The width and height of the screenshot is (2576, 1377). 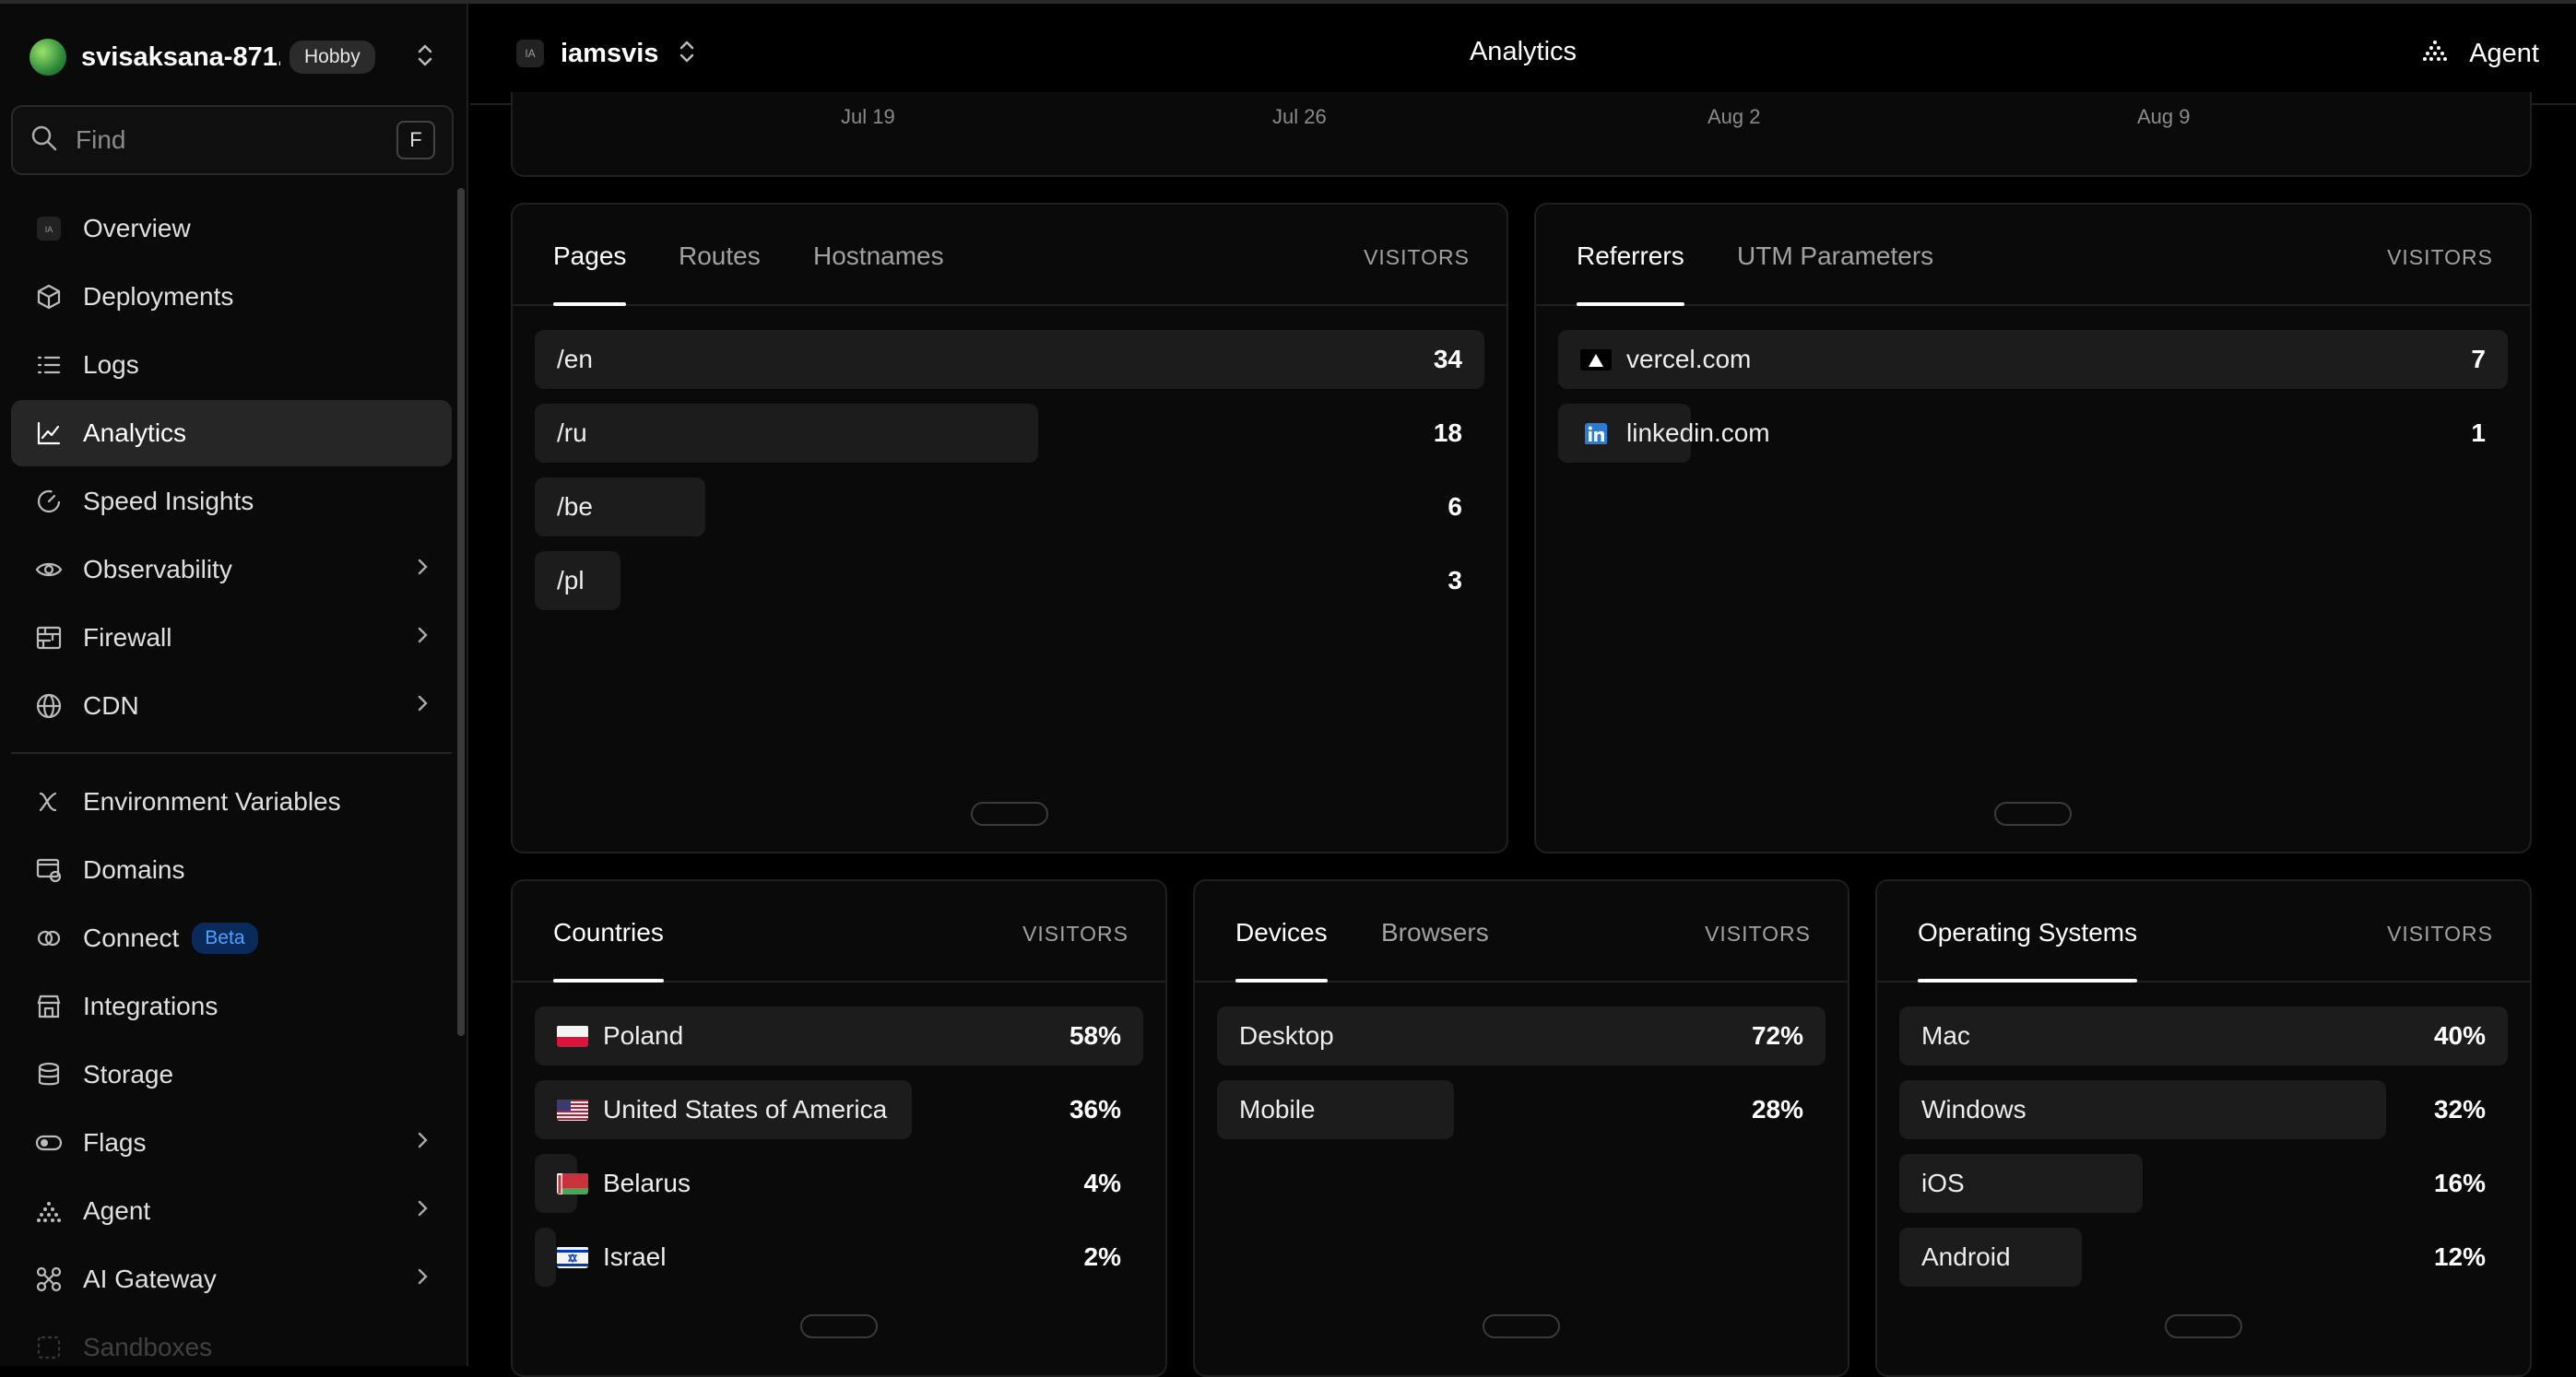 What do you see at coordinates (1521, 1109) in the screenshot?
I see `list-item: Mobile 28%` at bounding box center [1521, 1109].